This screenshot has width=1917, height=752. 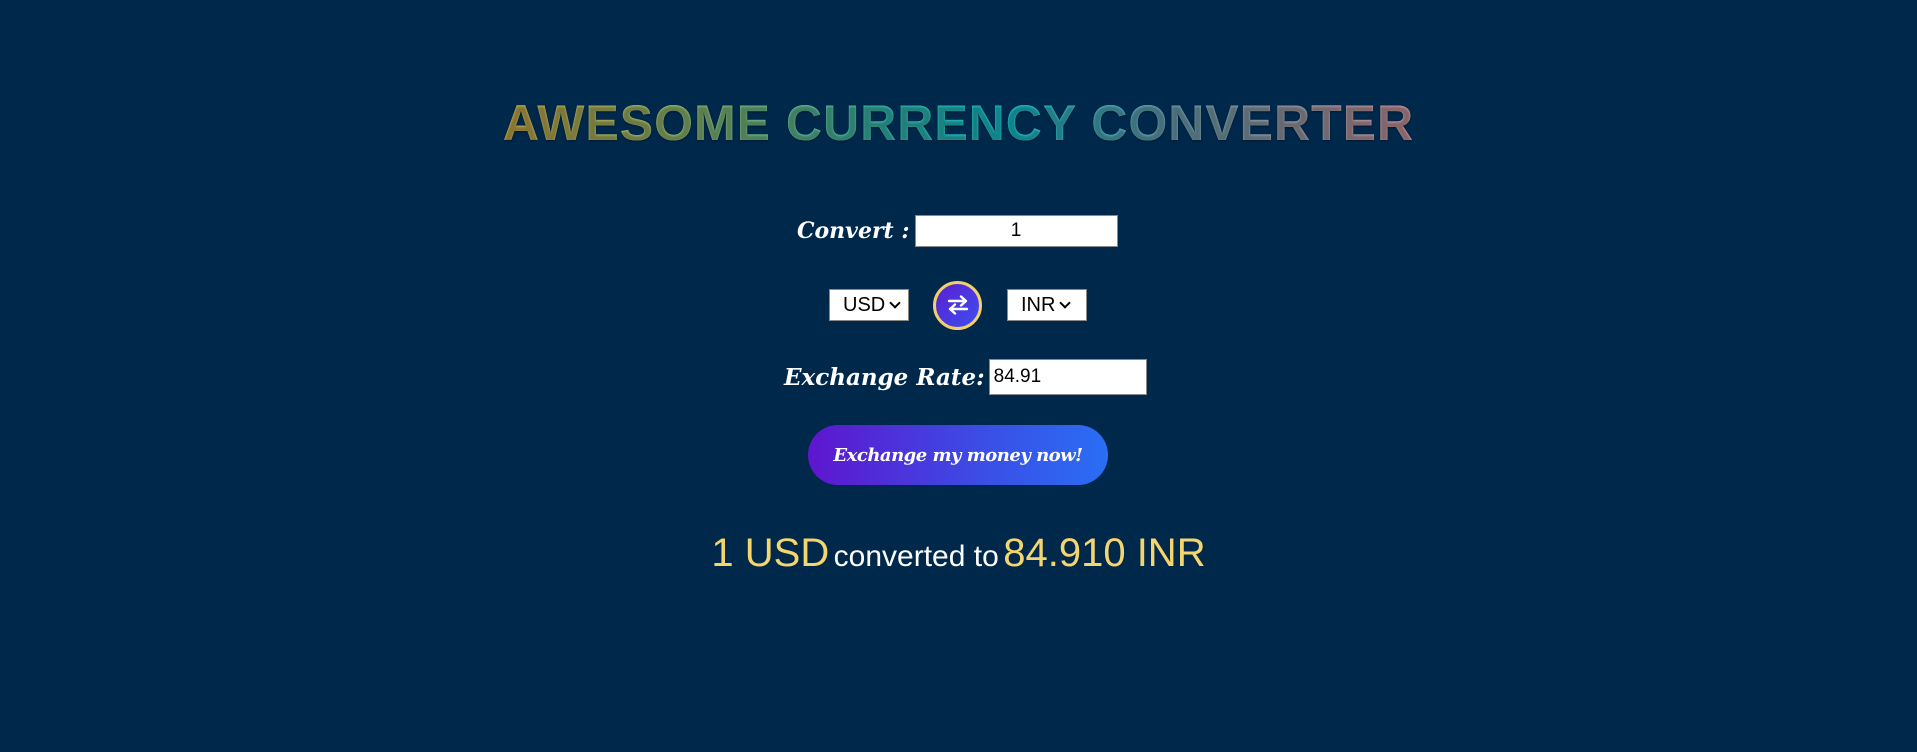 I want to click on to-currency-select: INR, so click(x=1047, y=305).